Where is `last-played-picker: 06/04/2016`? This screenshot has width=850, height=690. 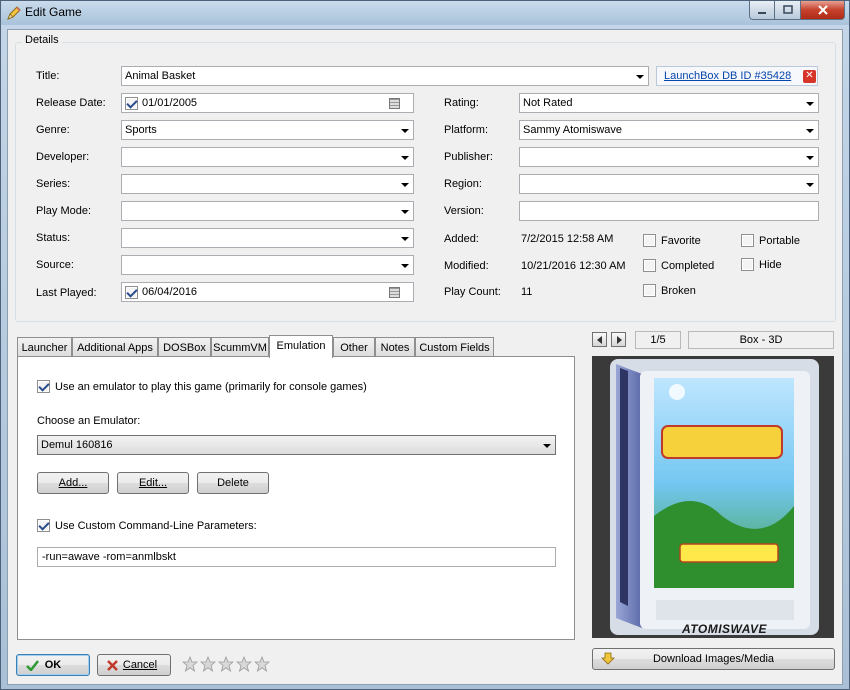
last-played-picker: 06/04/2016 is located at coordinates (267, 292).